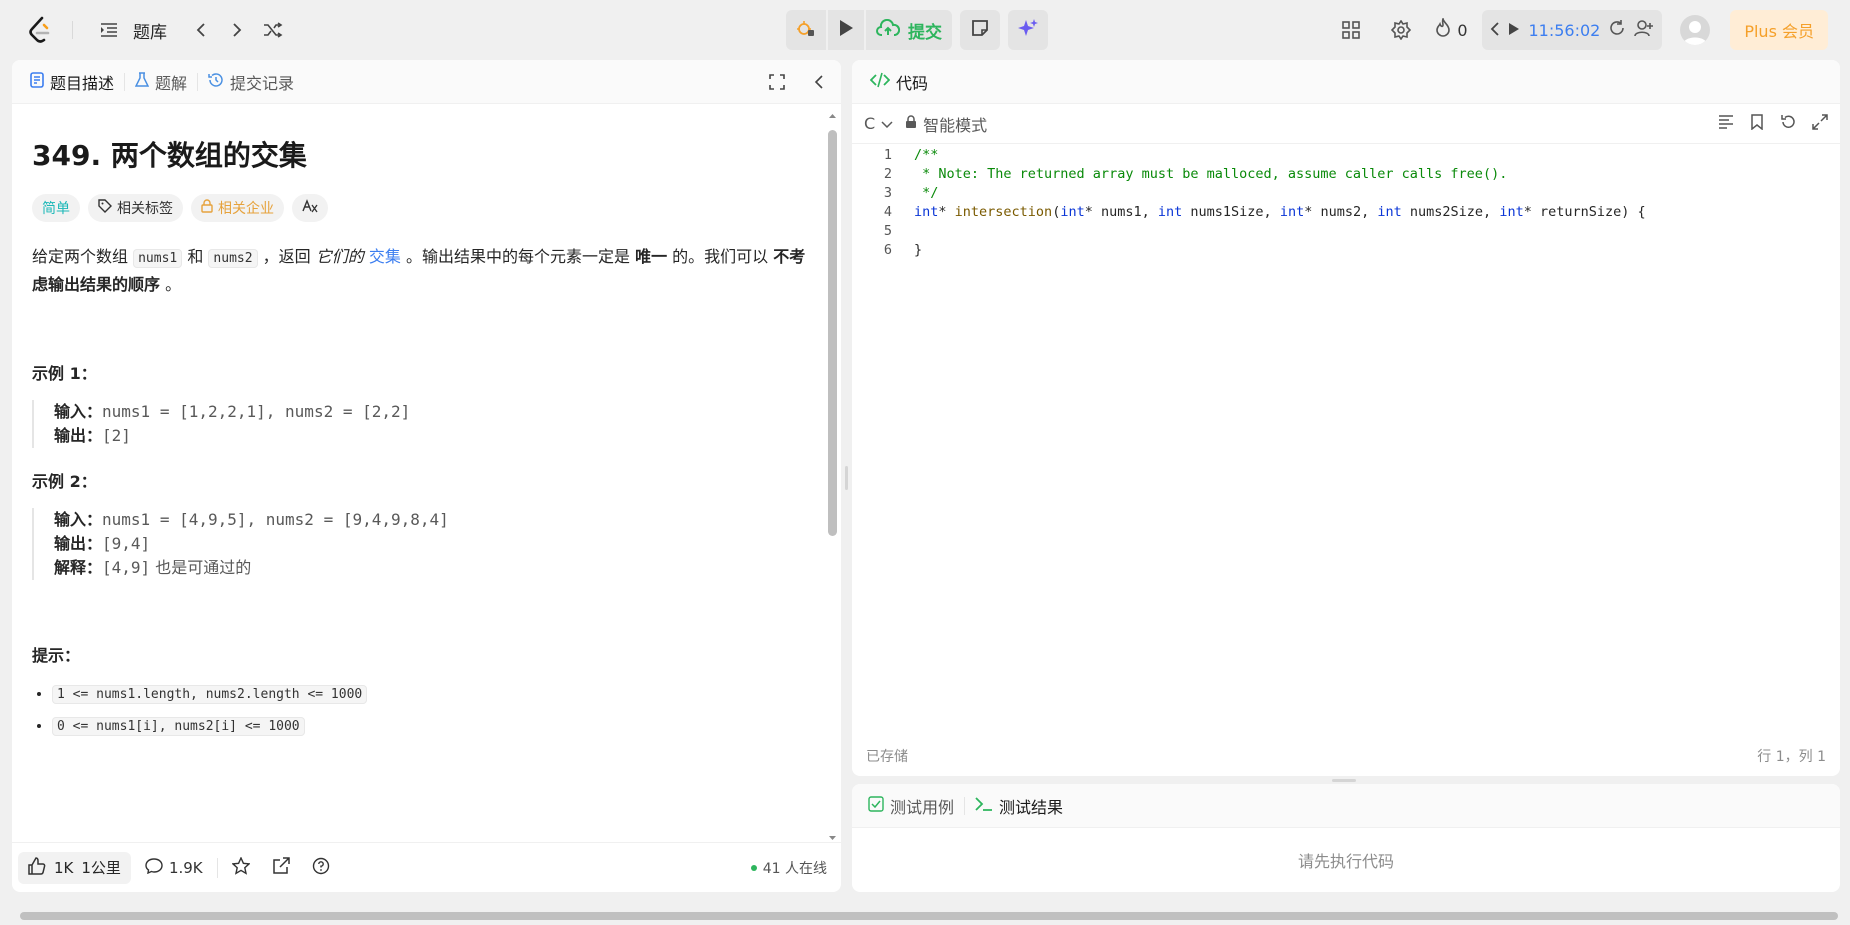 The image size is (1850, 925). I want to click on favorite-button, so click(241, 867).